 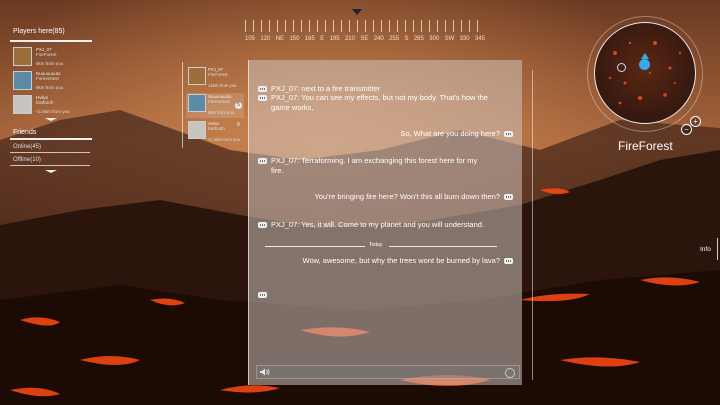 I want to click on player-status: FireForest, so click(x=46, y=54).